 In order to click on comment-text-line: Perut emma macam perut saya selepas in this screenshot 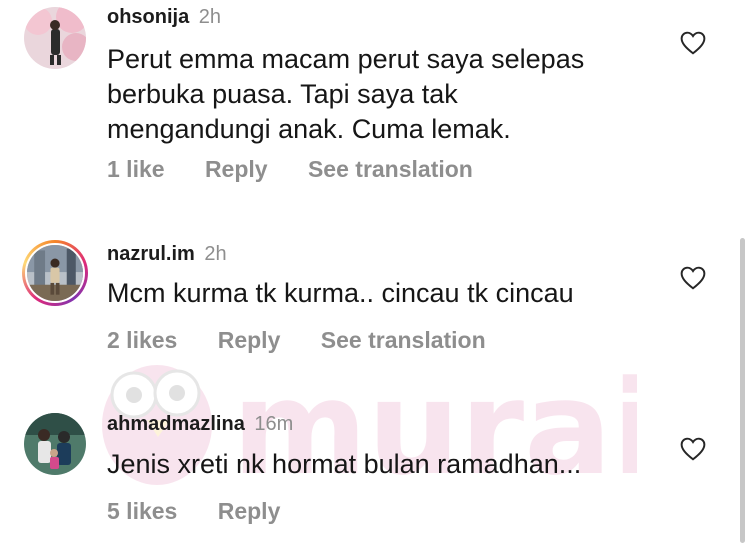, I will do `click(346, 59)`.